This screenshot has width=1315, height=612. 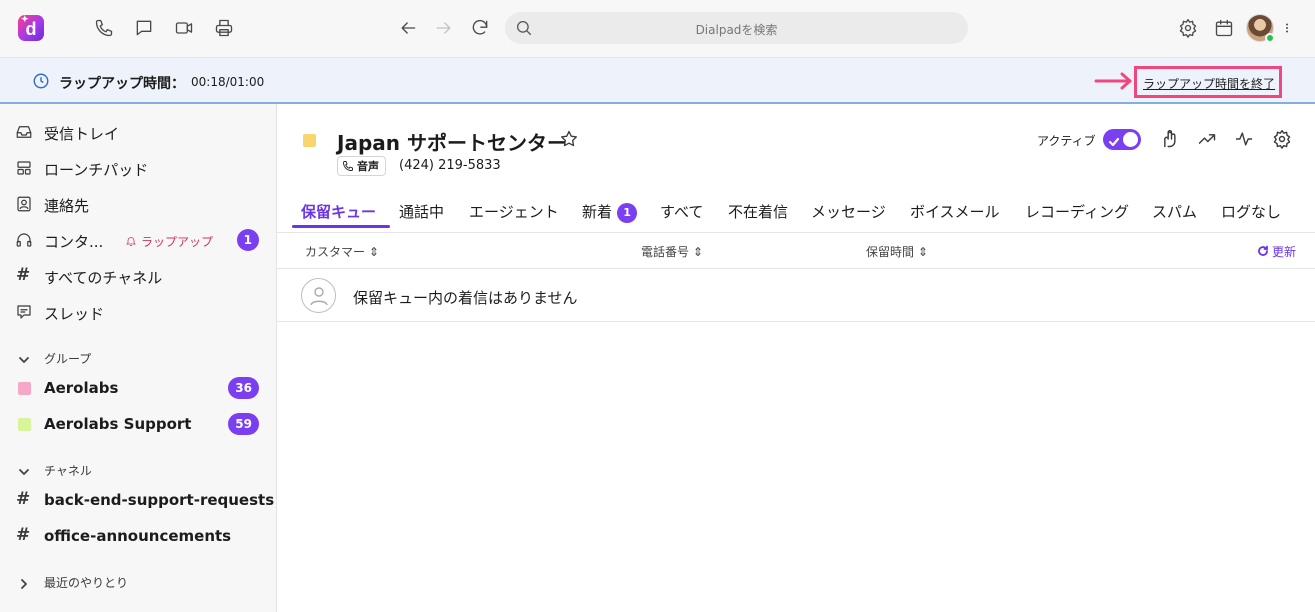 I want to click on sidebar-item-label: Aerolabs, so click(x=81, y=388).